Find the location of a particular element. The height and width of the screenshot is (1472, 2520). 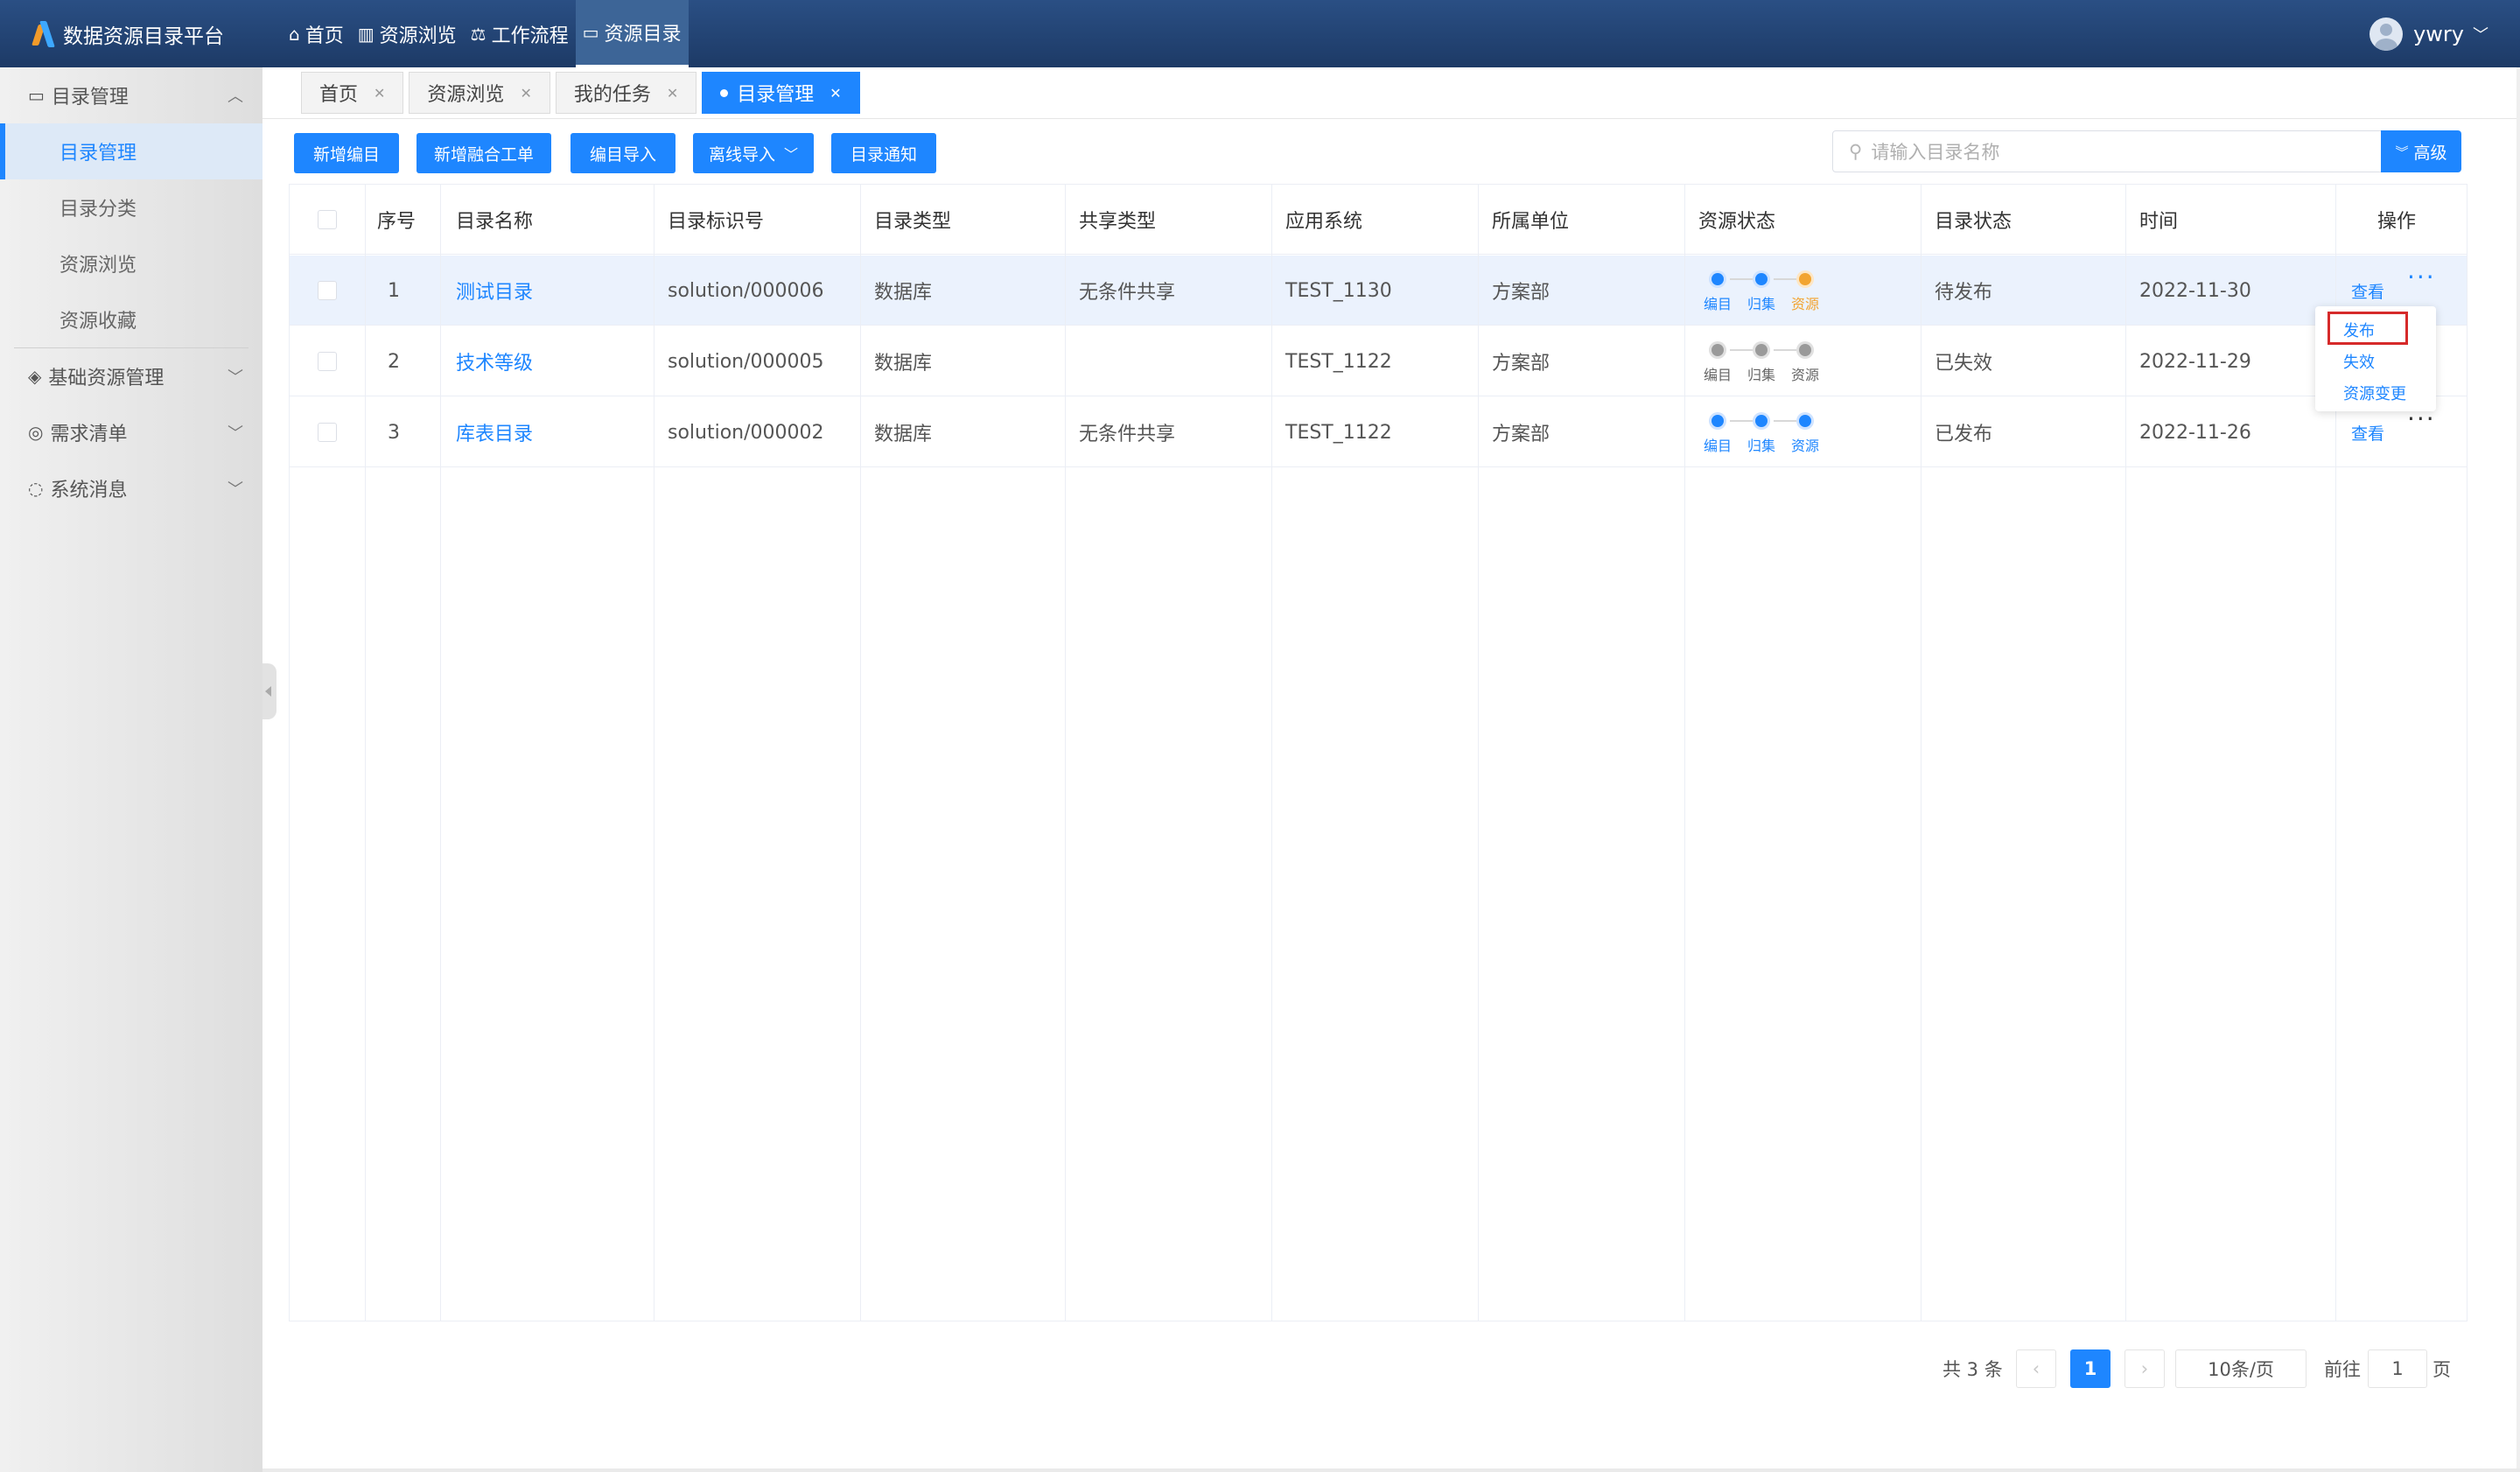

catalog-status: 已失效 is located at coordinates (1964, 364).